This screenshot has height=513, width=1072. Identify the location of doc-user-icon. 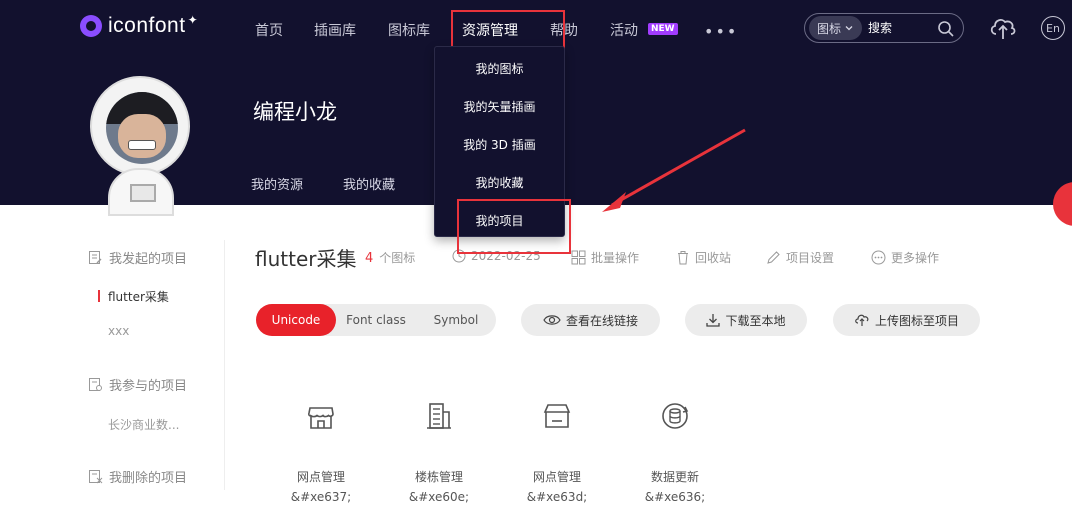
(95, 384).